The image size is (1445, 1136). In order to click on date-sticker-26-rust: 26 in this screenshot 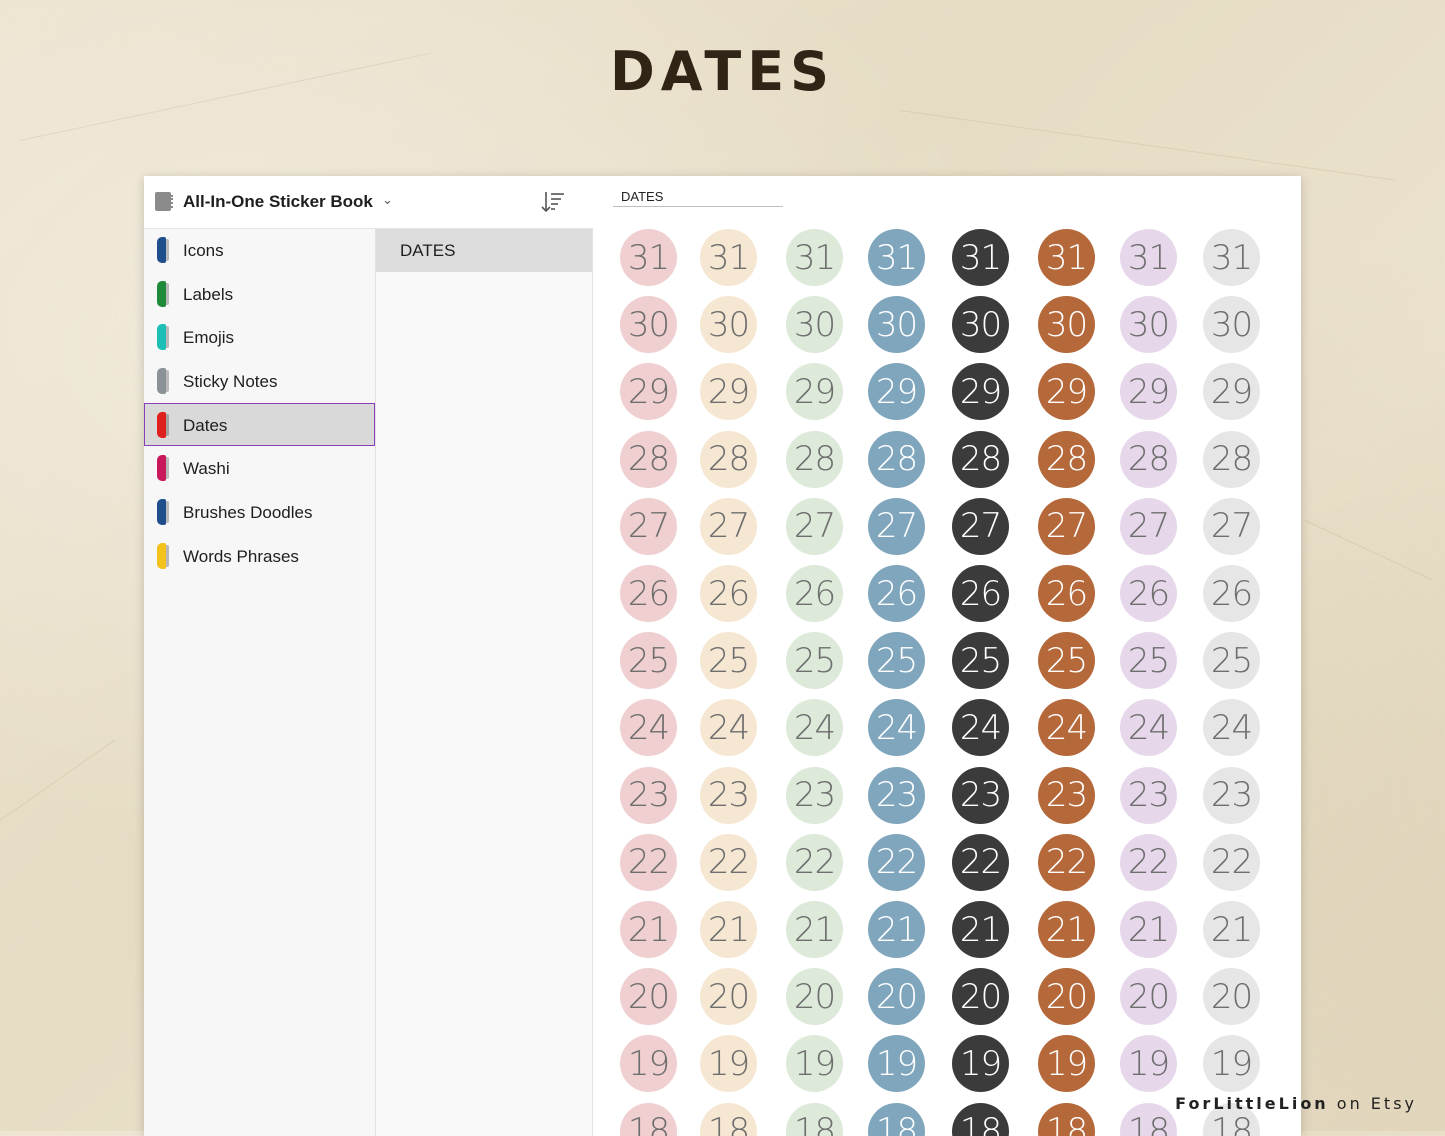, I will do `click(1066, 593)`.